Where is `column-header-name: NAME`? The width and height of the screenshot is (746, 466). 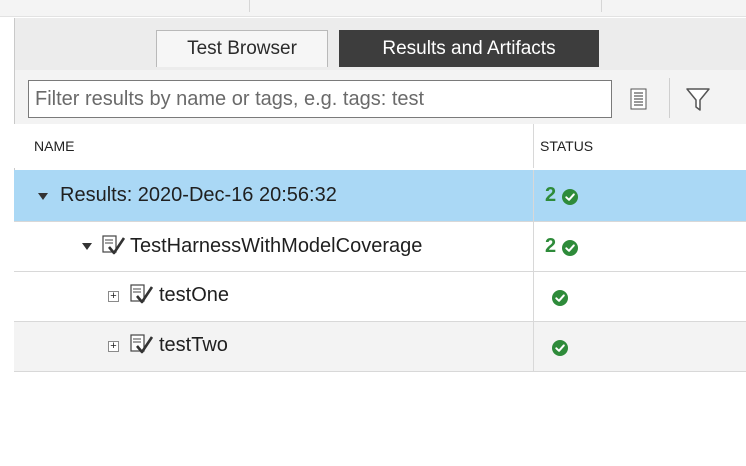 column-header-name: NAME is located at coordinates (54, 146).